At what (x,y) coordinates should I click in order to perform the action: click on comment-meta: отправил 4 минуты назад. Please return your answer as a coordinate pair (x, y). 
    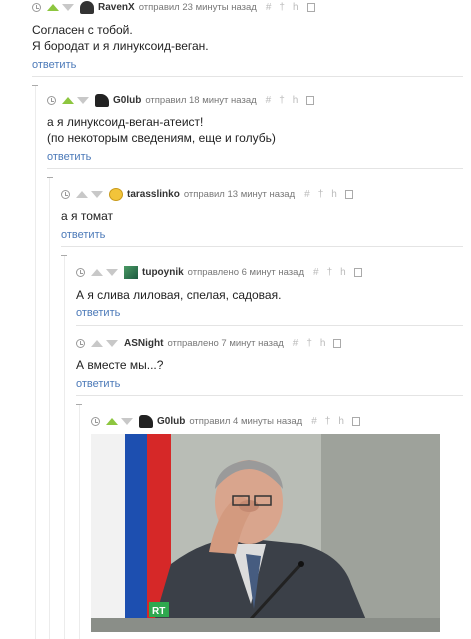
    Looking at the image, I should click on (246, 421).